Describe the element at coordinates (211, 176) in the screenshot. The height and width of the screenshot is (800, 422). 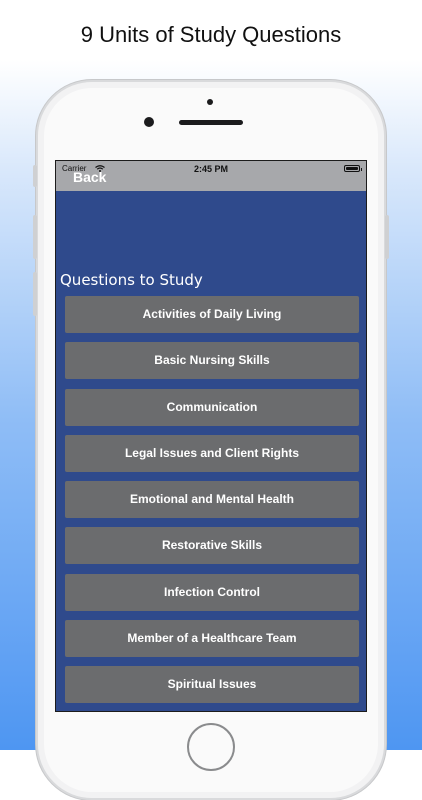
I see `navigation-bar: Carrier 2:45 PM Back` at that location.